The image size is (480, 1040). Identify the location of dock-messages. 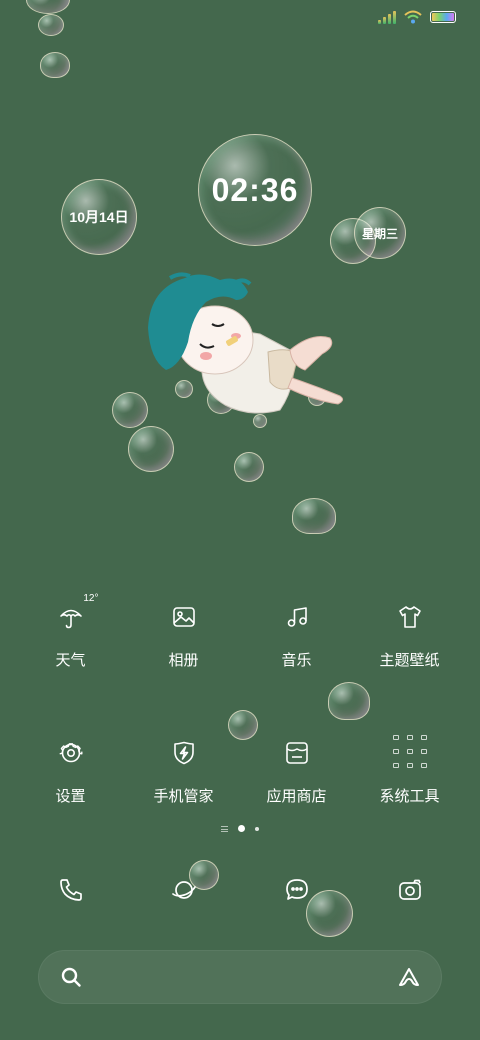
(296, 890).